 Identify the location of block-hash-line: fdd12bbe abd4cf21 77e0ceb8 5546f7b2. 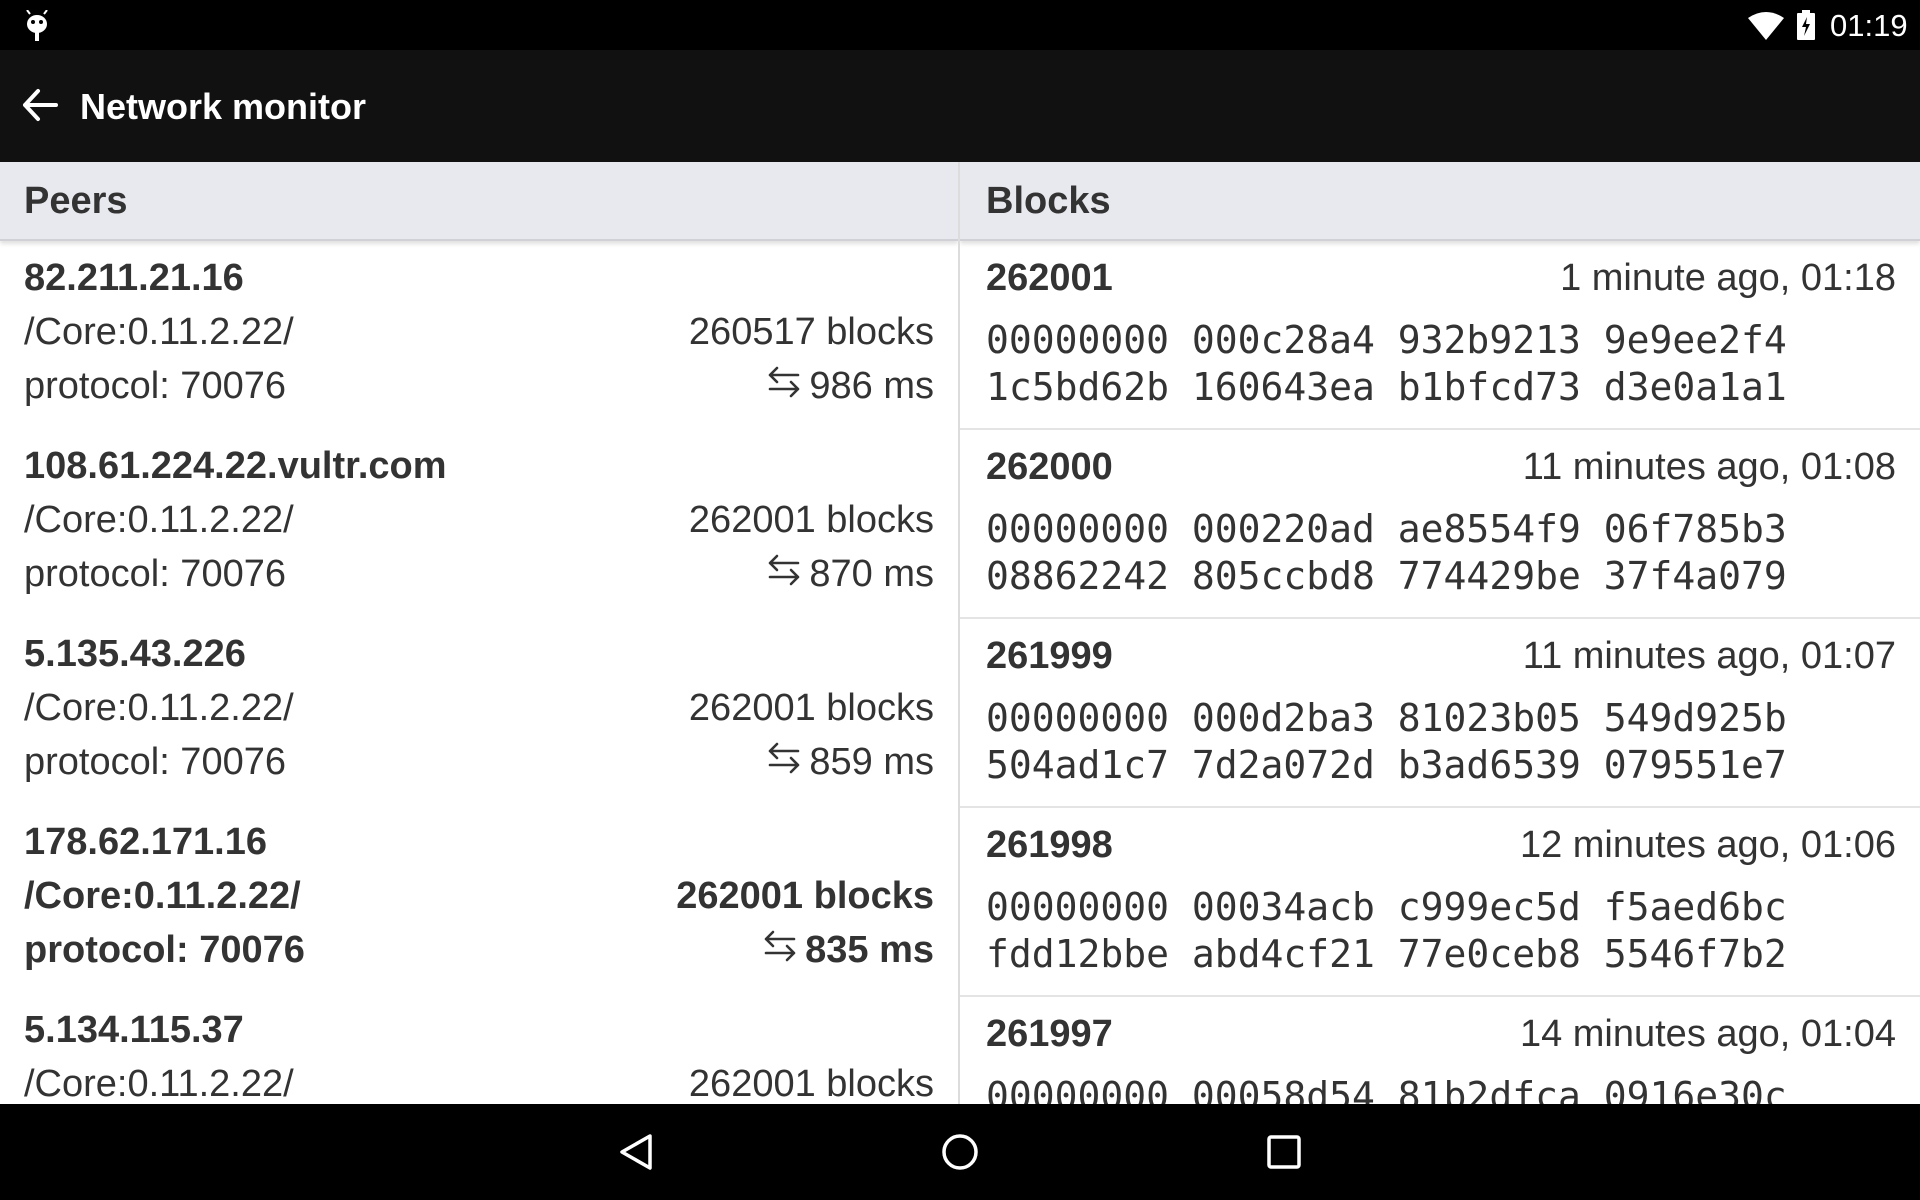
(1386, 954).